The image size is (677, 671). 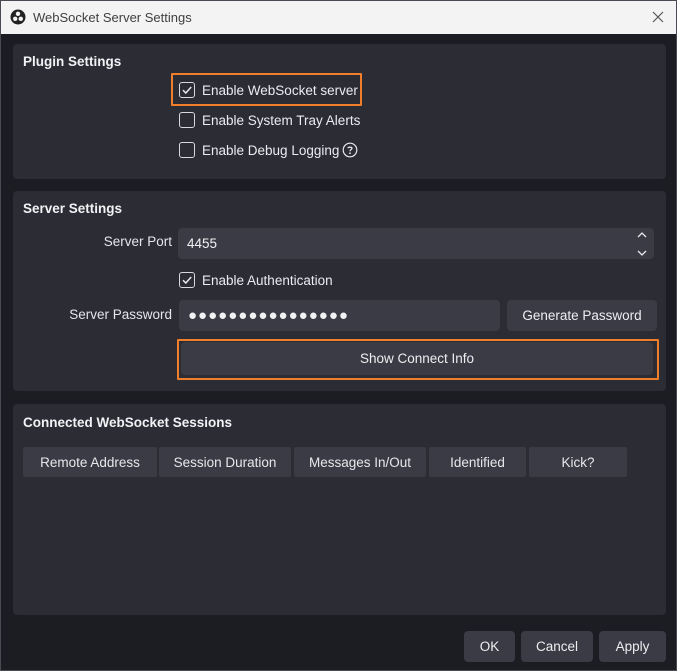 What do you see at coordinates (268, 315) in the screenshot?
I see `server-password-value: ●●●●●●●●●●●●●●●●` at bounding box center [268, 315].